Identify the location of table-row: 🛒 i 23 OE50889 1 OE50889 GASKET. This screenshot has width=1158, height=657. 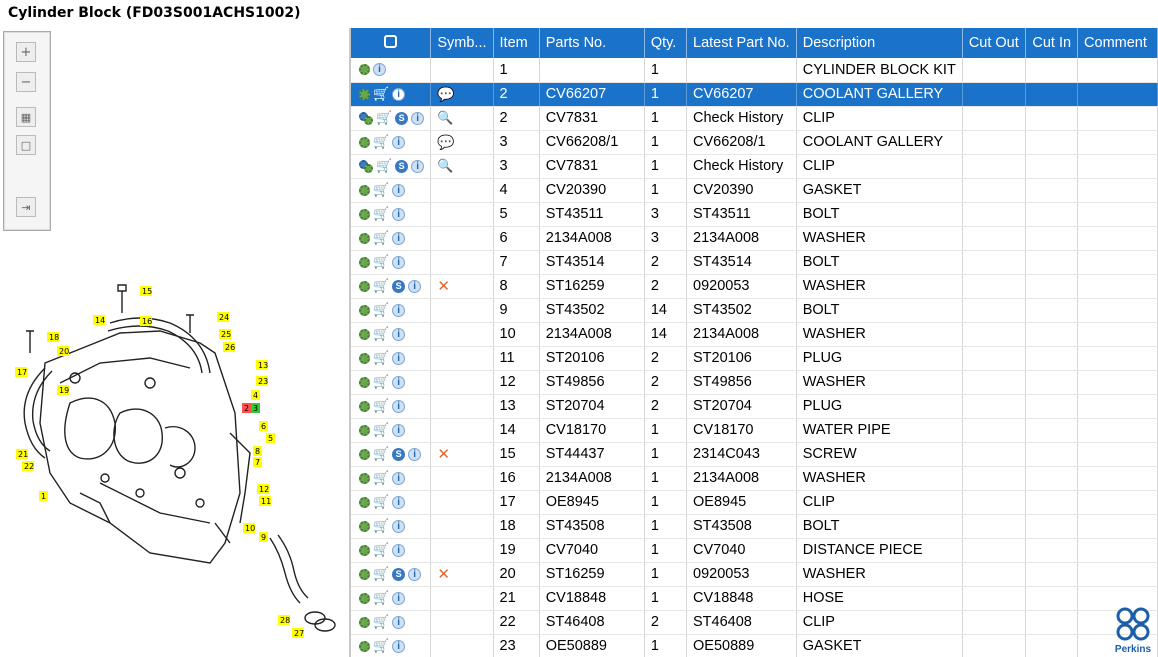
(754, 645).